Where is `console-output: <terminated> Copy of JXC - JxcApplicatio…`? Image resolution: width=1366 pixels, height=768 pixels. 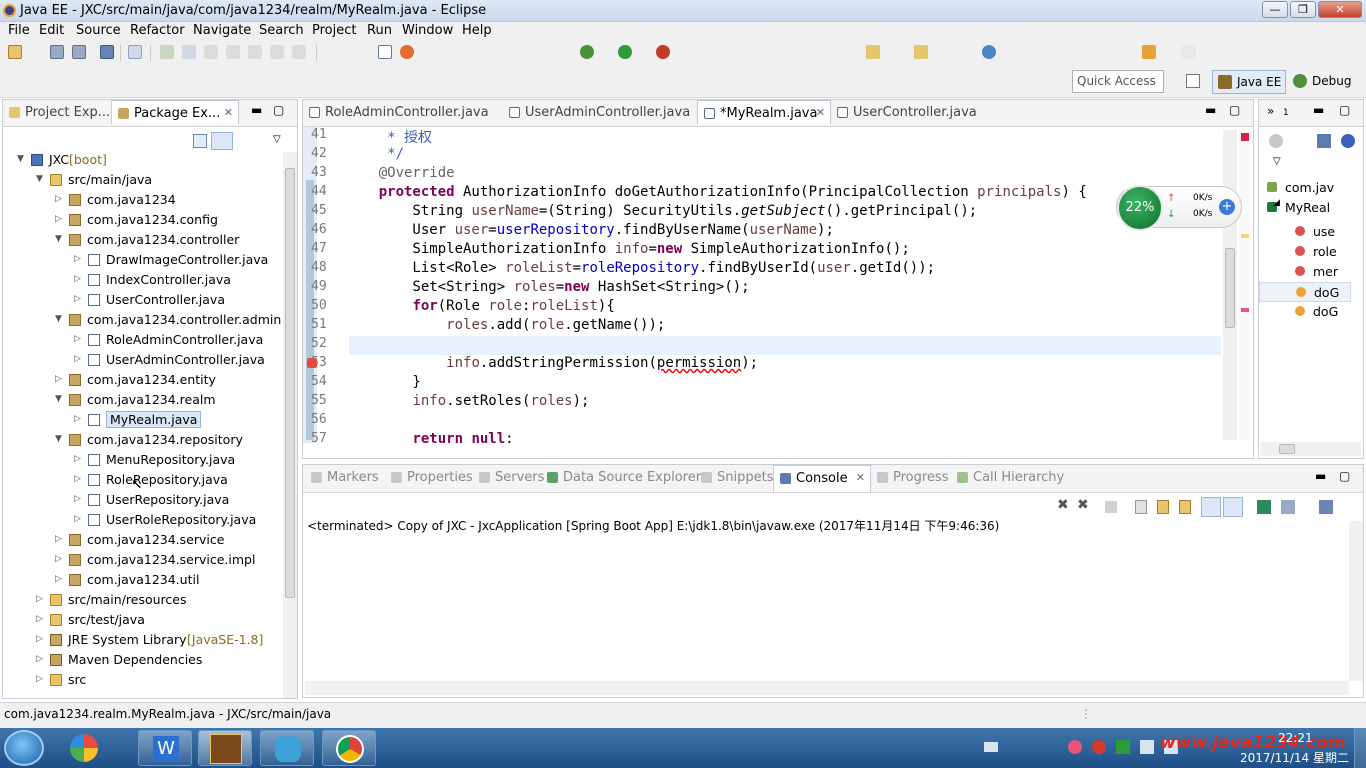 console-output: <terminated> Copy of JXC - JxcApplicatio… is located at coordinates (653, 525).